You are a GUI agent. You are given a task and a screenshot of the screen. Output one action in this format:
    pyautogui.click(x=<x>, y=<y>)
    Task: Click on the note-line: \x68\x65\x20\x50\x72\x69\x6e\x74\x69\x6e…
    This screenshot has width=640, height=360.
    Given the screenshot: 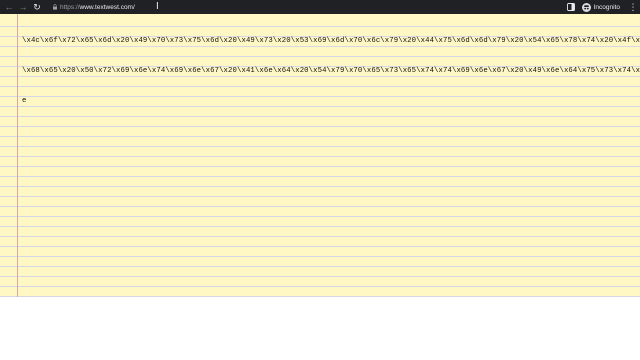 What is the action you would take?
    pyautogui.click(x=331, y=71)
    